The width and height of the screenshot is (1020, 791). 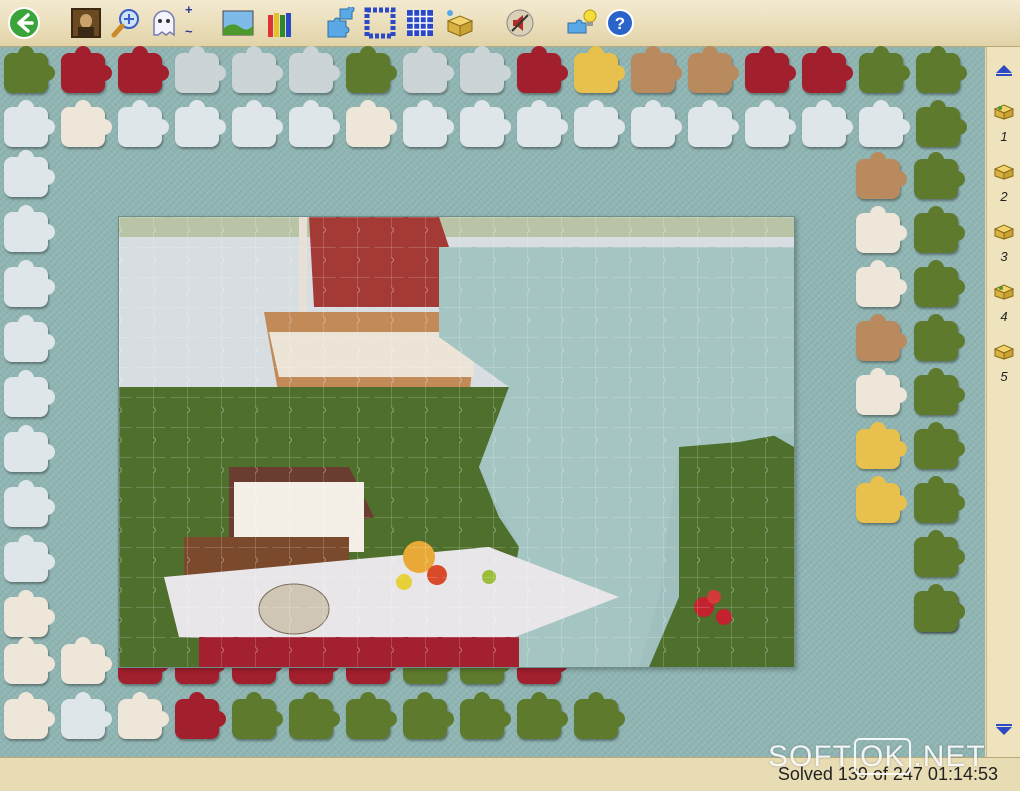 What do you see at coordinates (1003, 402) in the screenshot?
I see `piece-box-rail: 1 2 3 4 5` at bounding box center [1003, 402].